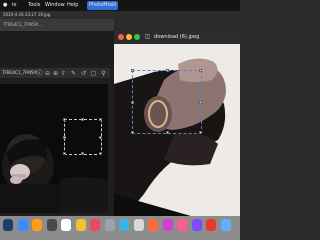 The height and width of the screenshot is (240, 320). I want to click on tab-title: 2024-4-26 23:27 19.jpg, so click(26, 15).